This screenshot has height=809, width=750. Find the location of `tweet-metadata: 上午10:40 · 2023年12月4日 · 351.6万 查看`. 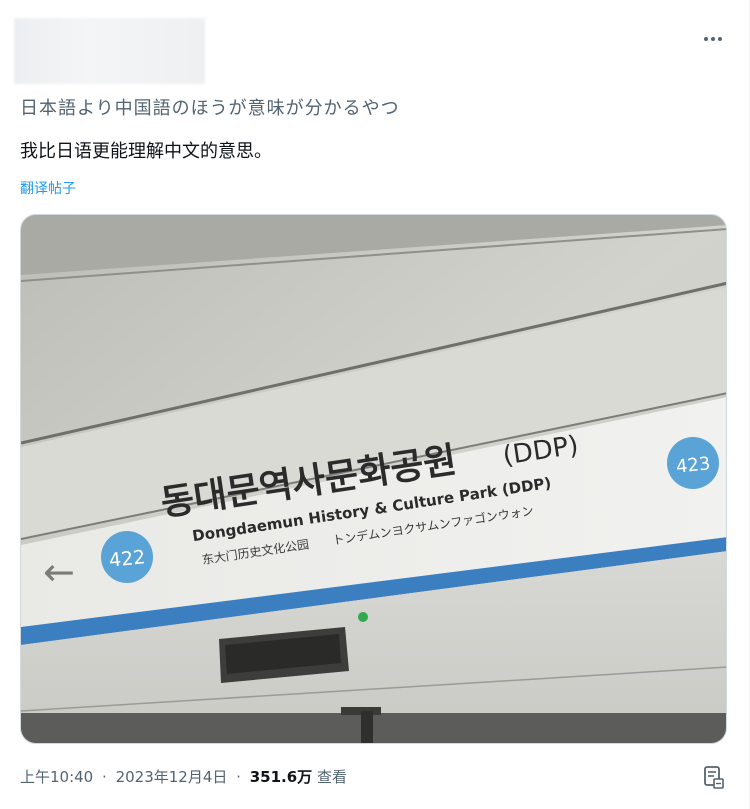

tweet-metadata: 上午10:40 · 2023年12月4日 · 351.6万 查看 is located at coordinates (183, 776).